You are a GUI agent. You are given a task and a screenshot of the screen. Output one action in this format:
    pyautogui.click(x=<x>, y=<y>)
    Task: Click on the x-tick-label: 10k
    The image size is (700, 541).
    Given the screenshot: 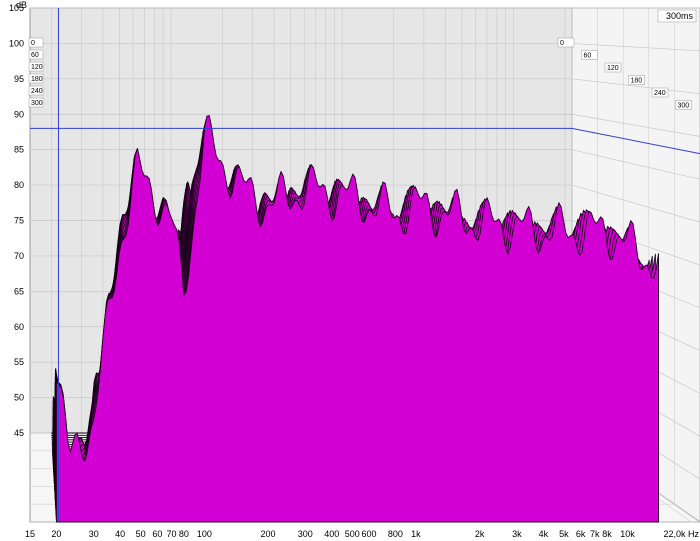 What is the action you would take?
    pyautogui.click(x=627, y=534)
    